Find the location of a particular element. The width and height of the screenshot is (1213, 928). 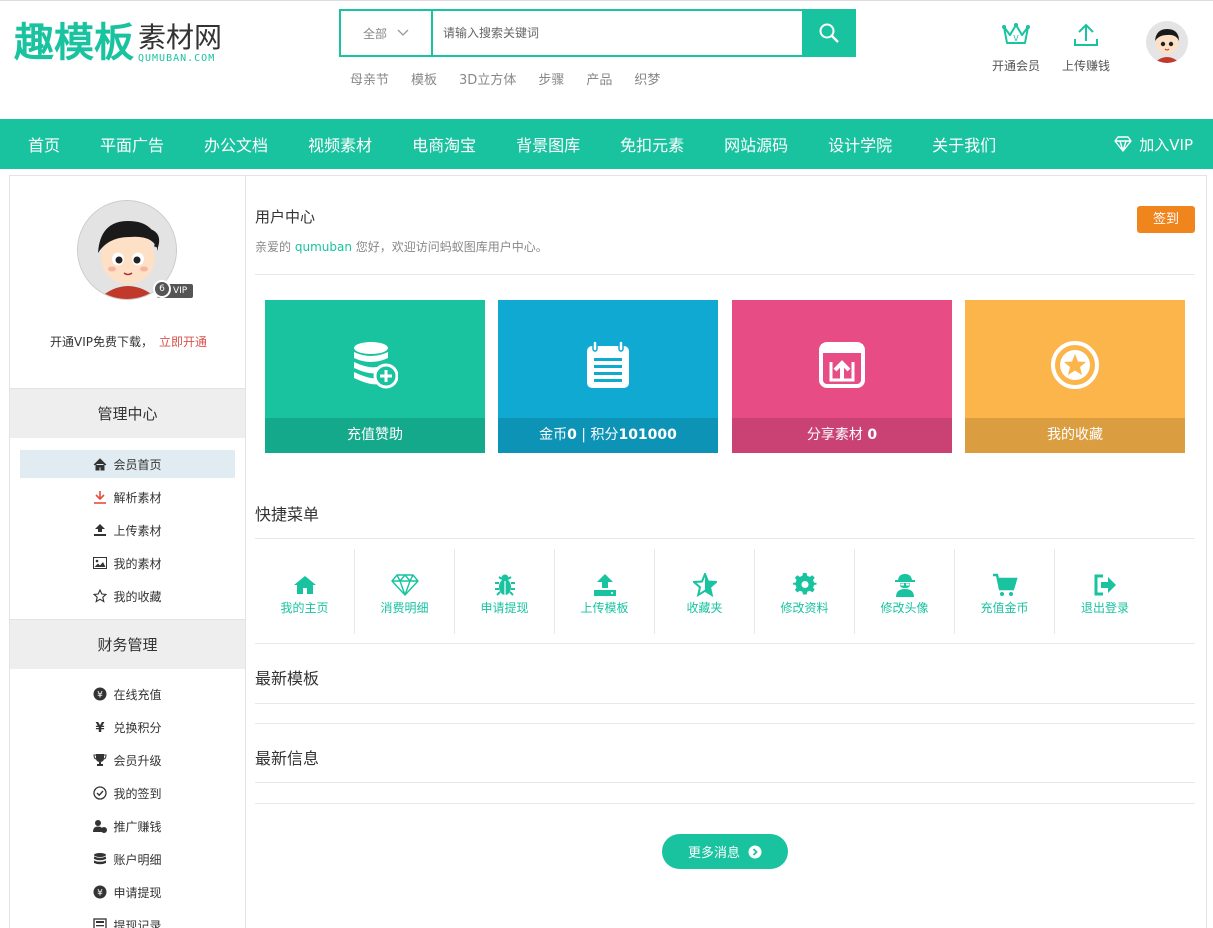

nav-item-home: 首页 is located at coordinates (44, 144).